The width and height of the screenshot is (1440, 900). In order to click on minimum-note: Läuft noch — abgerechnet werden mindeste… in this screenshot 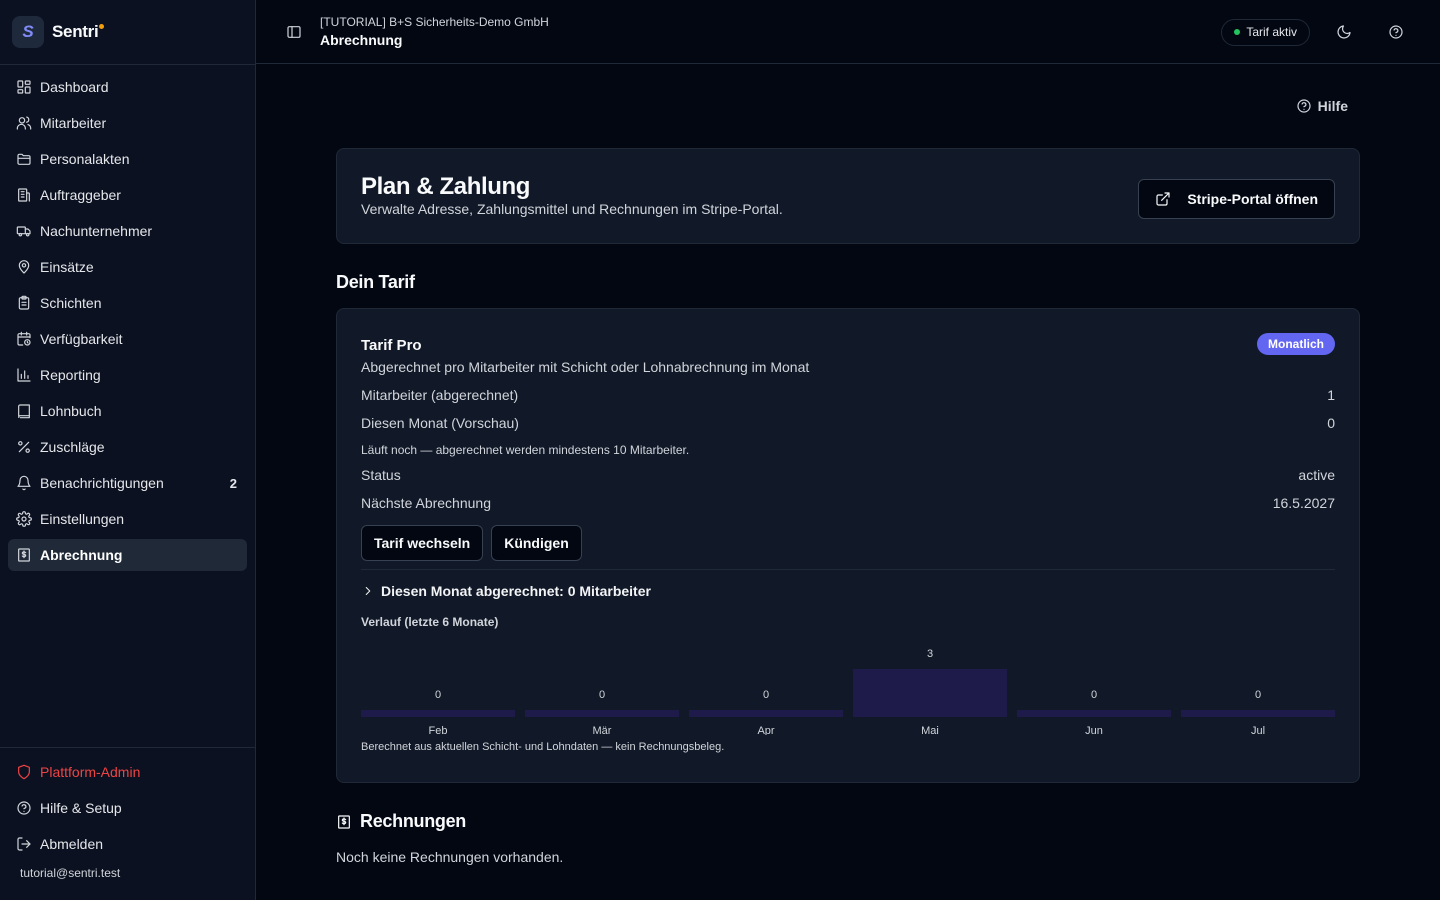, I will do `click(525, 450)`.